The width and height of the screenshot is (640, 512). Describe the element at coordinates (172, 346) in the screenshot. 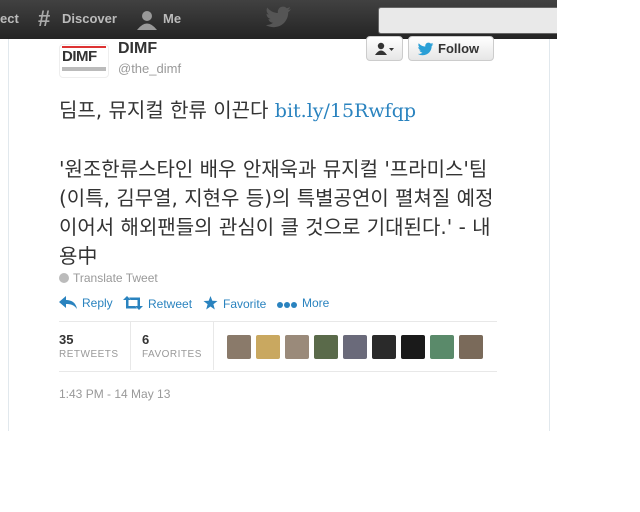

I see `favorites-stat: 6 FAVORITES` at that location.